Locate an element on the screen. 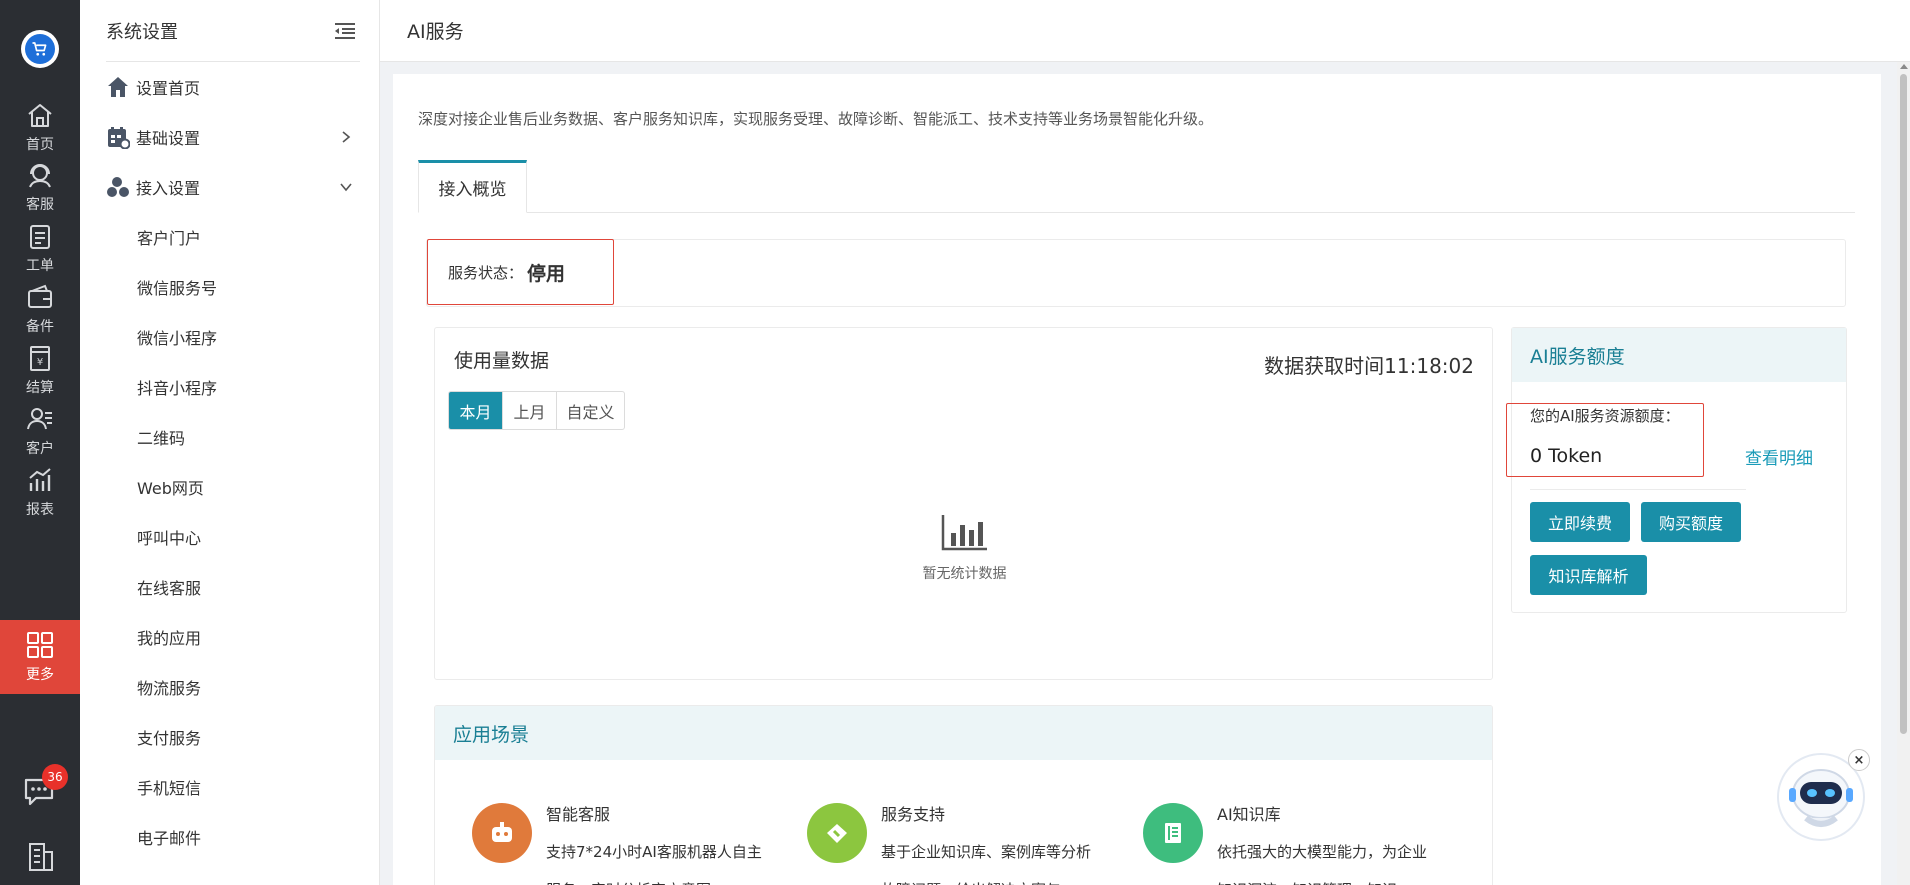 This screenshot has height=885, width=1910. renew-button: 立即续费 is located at coordinates (1580, 522).